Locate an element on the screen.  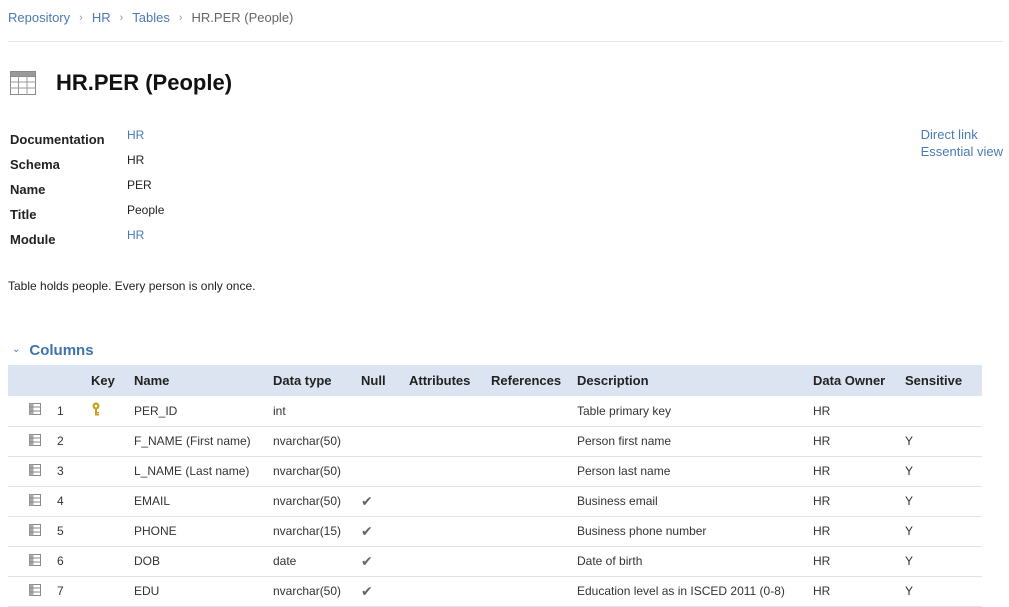
row-number: 7 is located at coordinates (60, 591).